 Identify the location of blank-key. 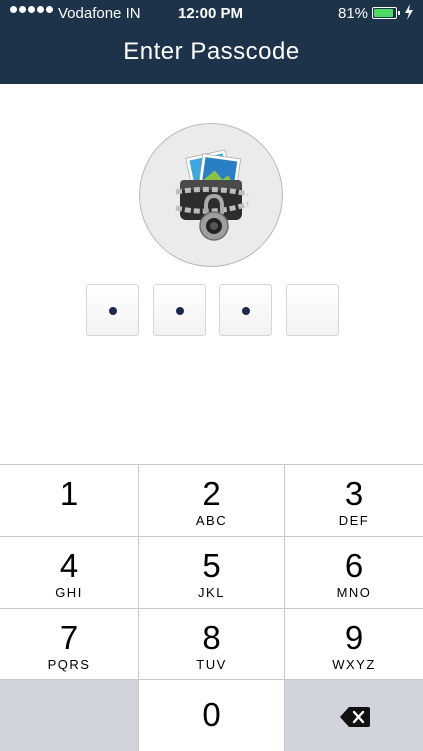
(69, 715).